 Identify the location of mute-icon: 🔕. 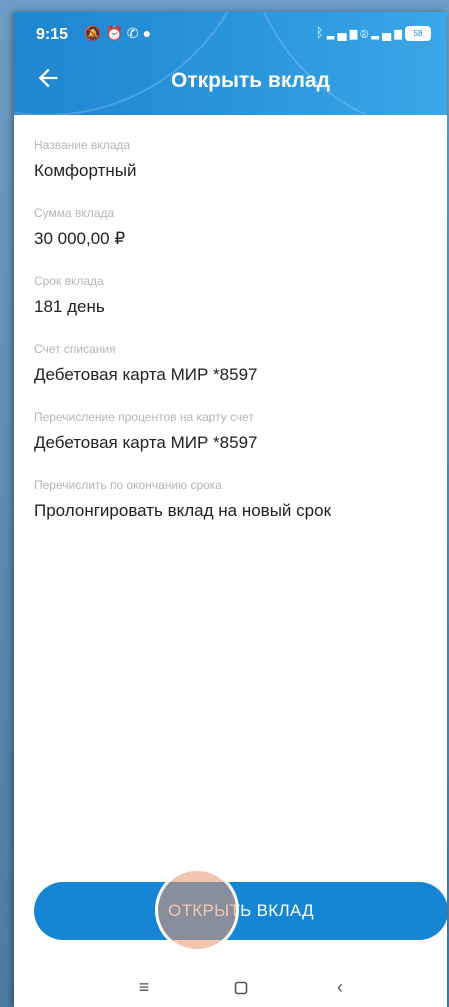
(95, 33).